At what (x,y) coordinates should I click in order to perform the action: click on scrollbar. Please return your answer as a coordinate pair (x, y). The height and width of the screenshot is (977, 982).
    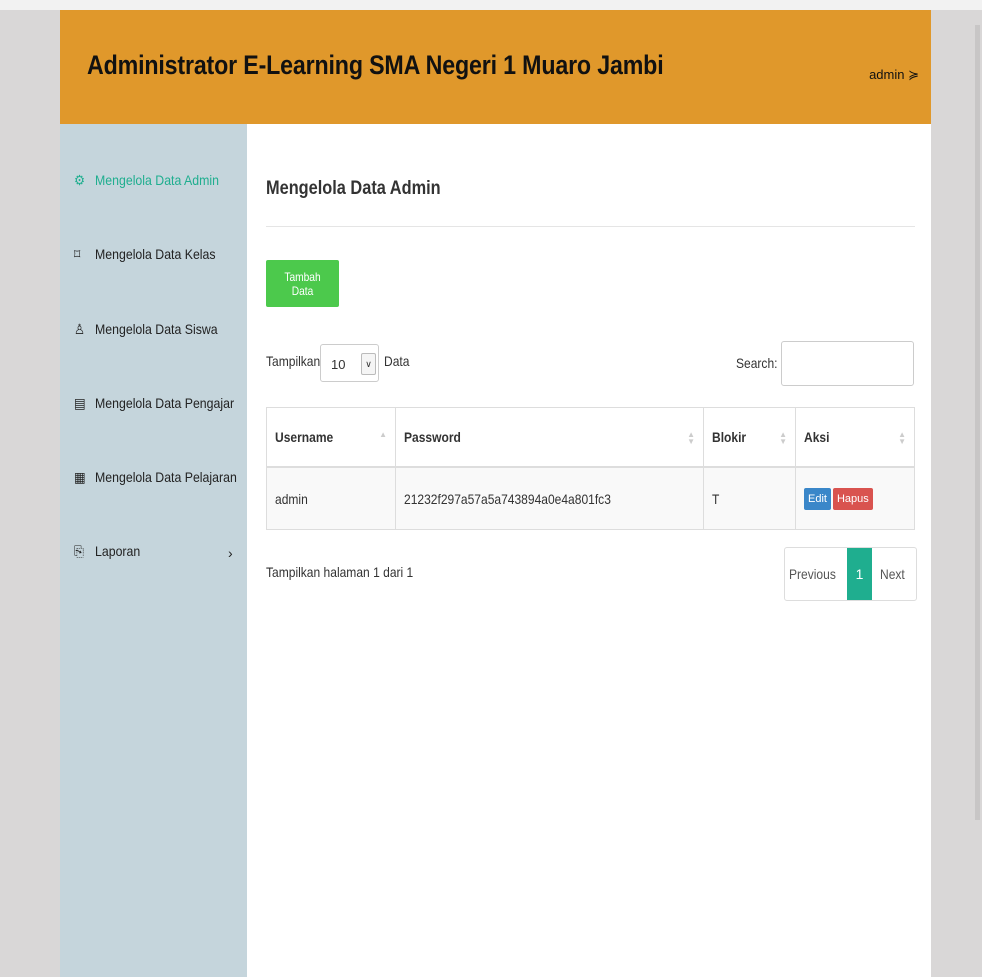
    Looking at the image, I should click on (977, 422).